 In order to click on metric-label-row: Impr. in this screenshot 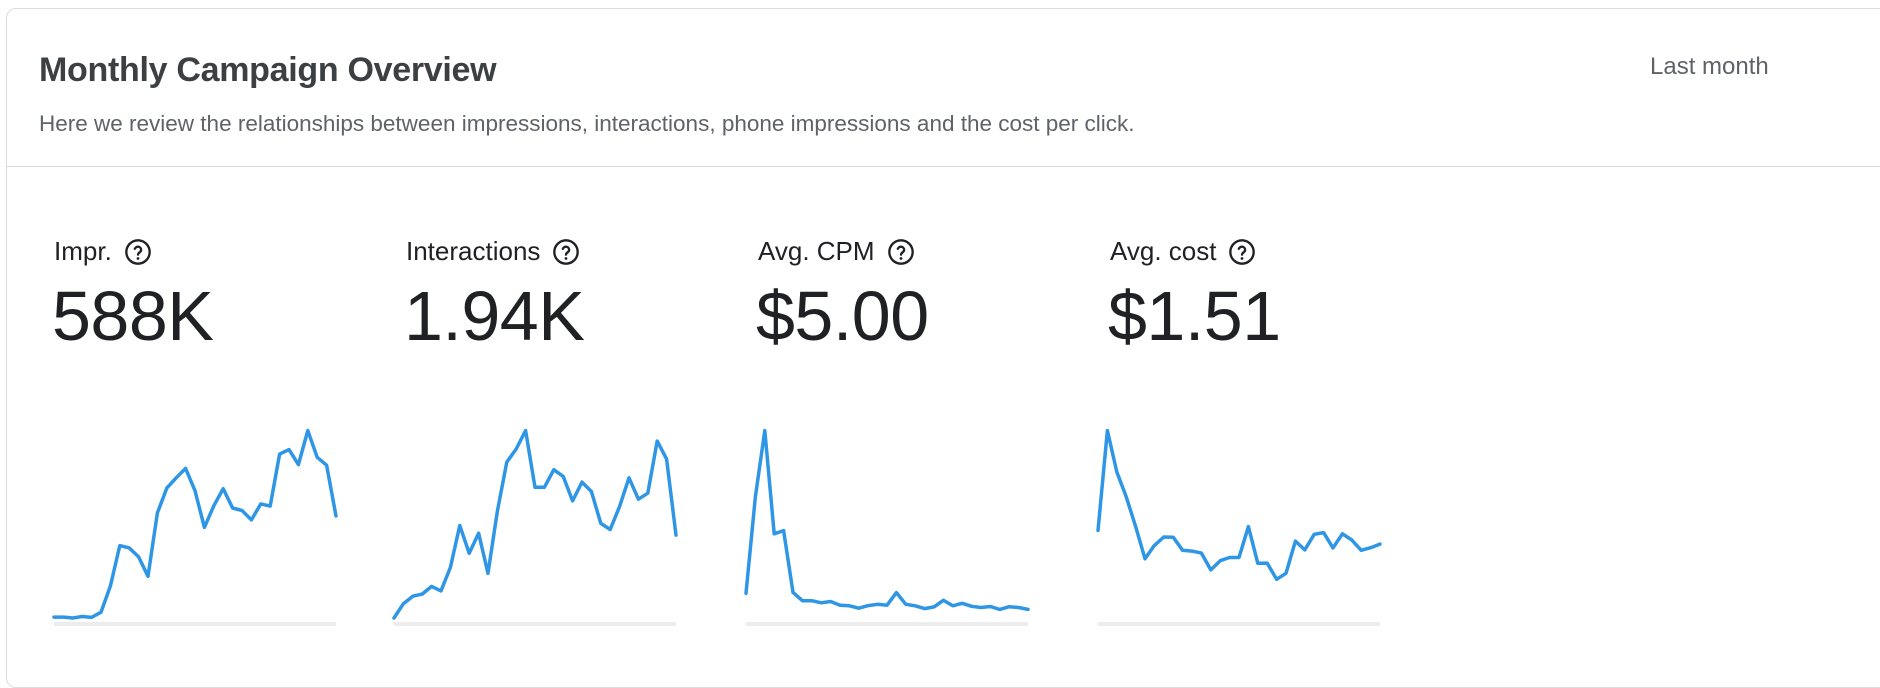, I will do `click(103, 251)`.